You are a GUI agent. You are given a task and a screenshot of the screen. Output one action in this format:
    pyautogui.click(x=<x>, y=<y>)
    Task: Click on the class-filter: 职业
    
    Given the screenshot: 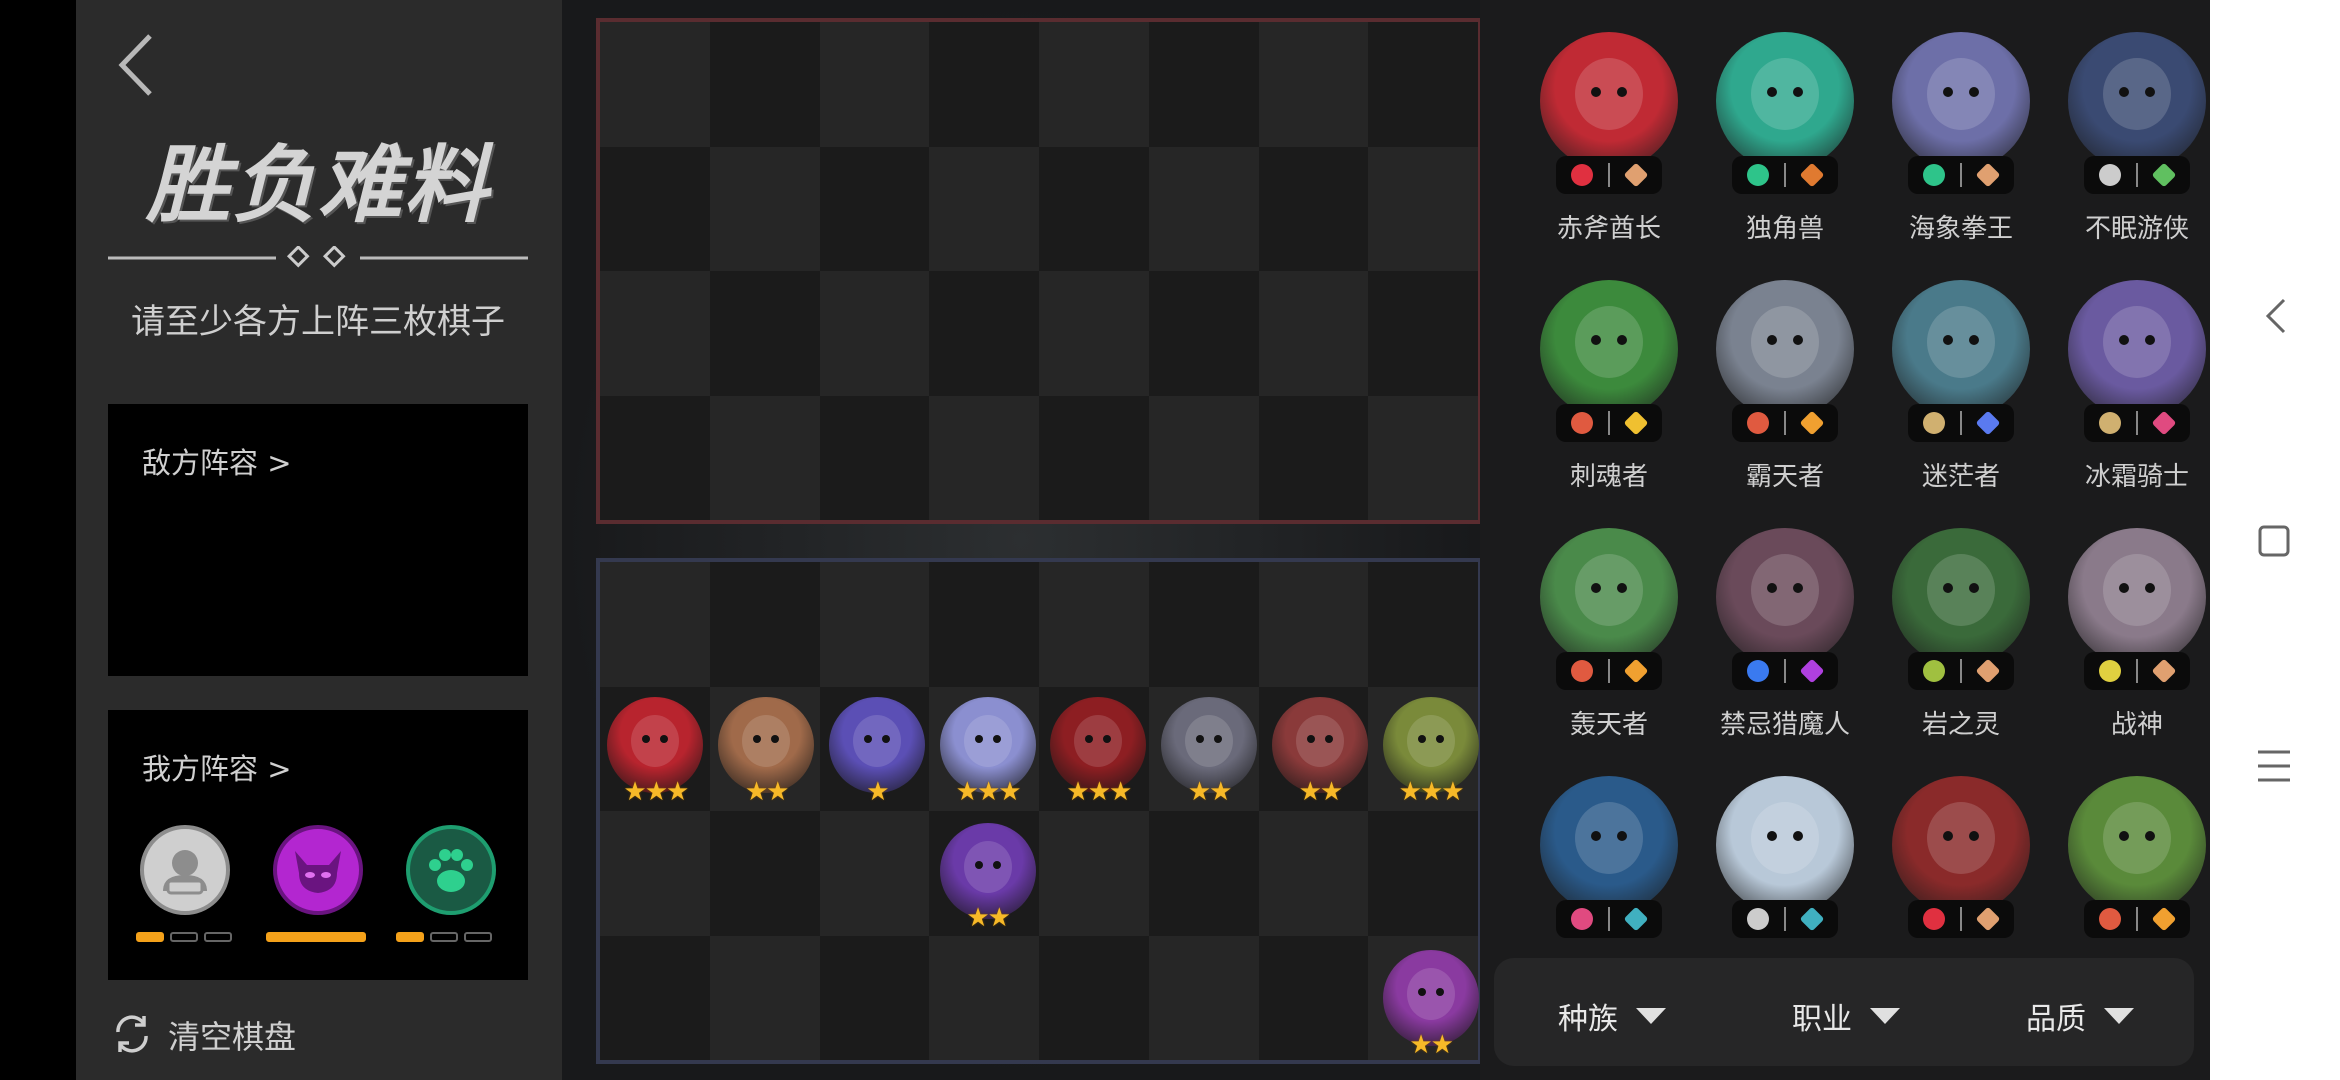 What is the action you would take?
    pyautogui.click(x=1846, y=1016)
    